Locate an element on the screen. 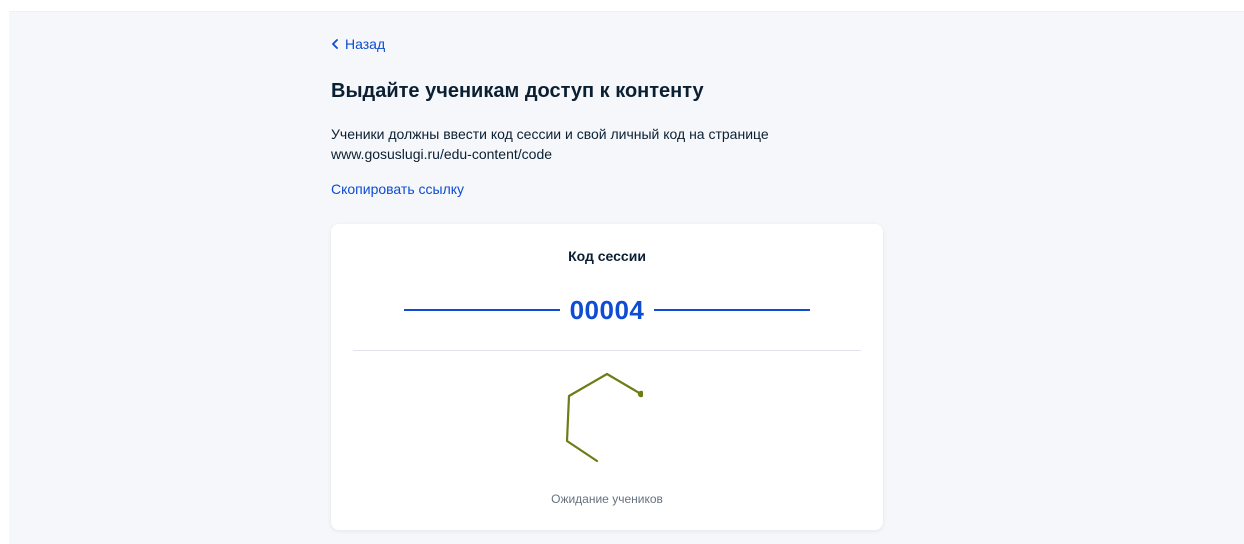 This screenshot has width=1244, height=544. waiting-status: Ожидание учеников is located at coordinates (607, 499).